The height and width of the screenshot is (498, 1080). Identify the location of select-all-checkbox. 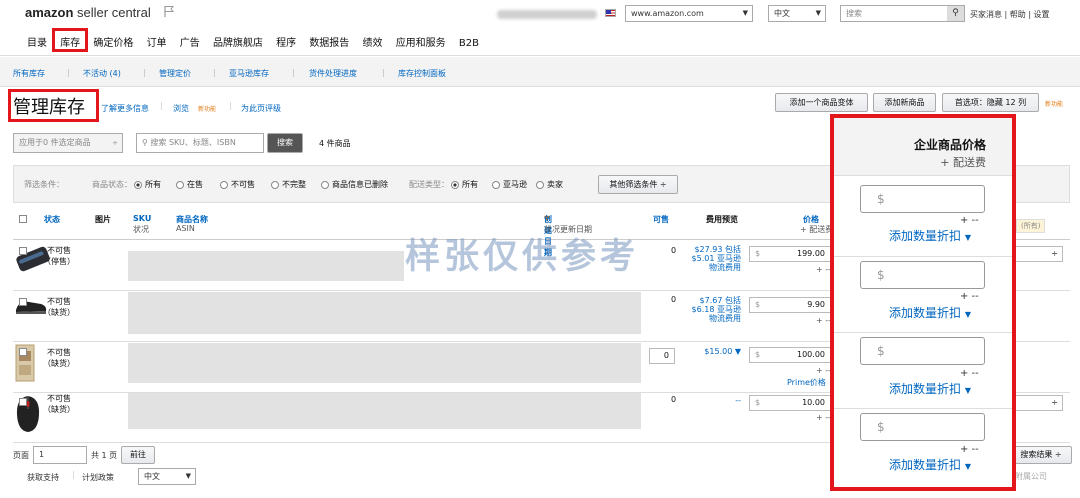
(23, 219).